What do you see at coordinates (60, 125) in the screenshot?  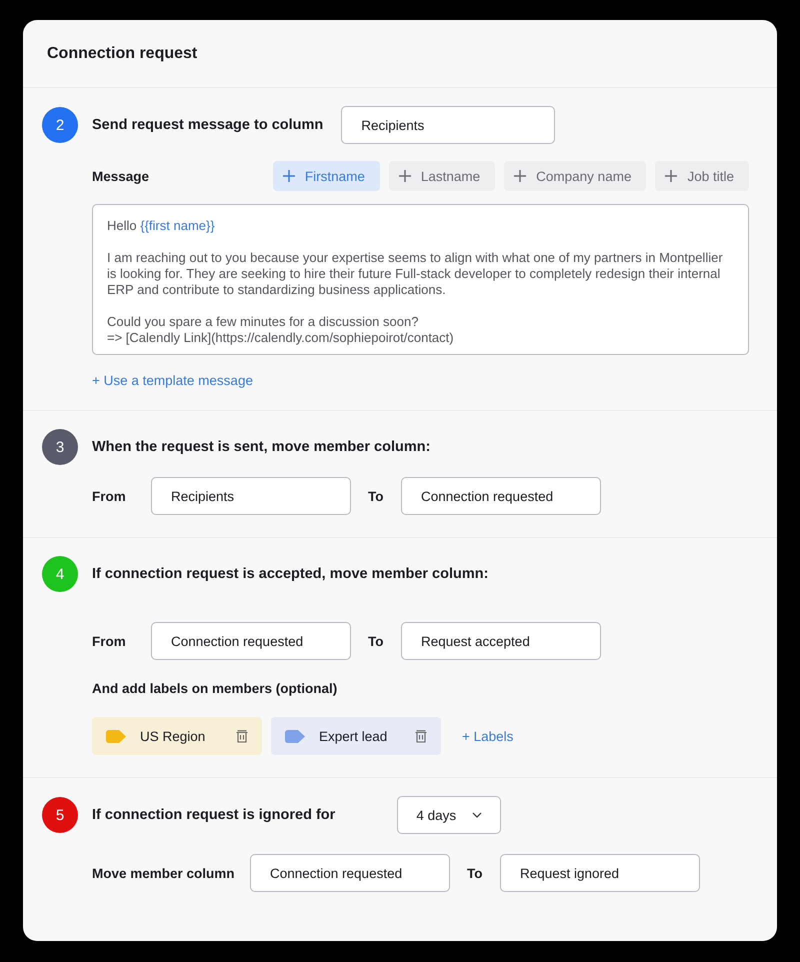 I see `step-number: 2` at bounding box center [60, 125].